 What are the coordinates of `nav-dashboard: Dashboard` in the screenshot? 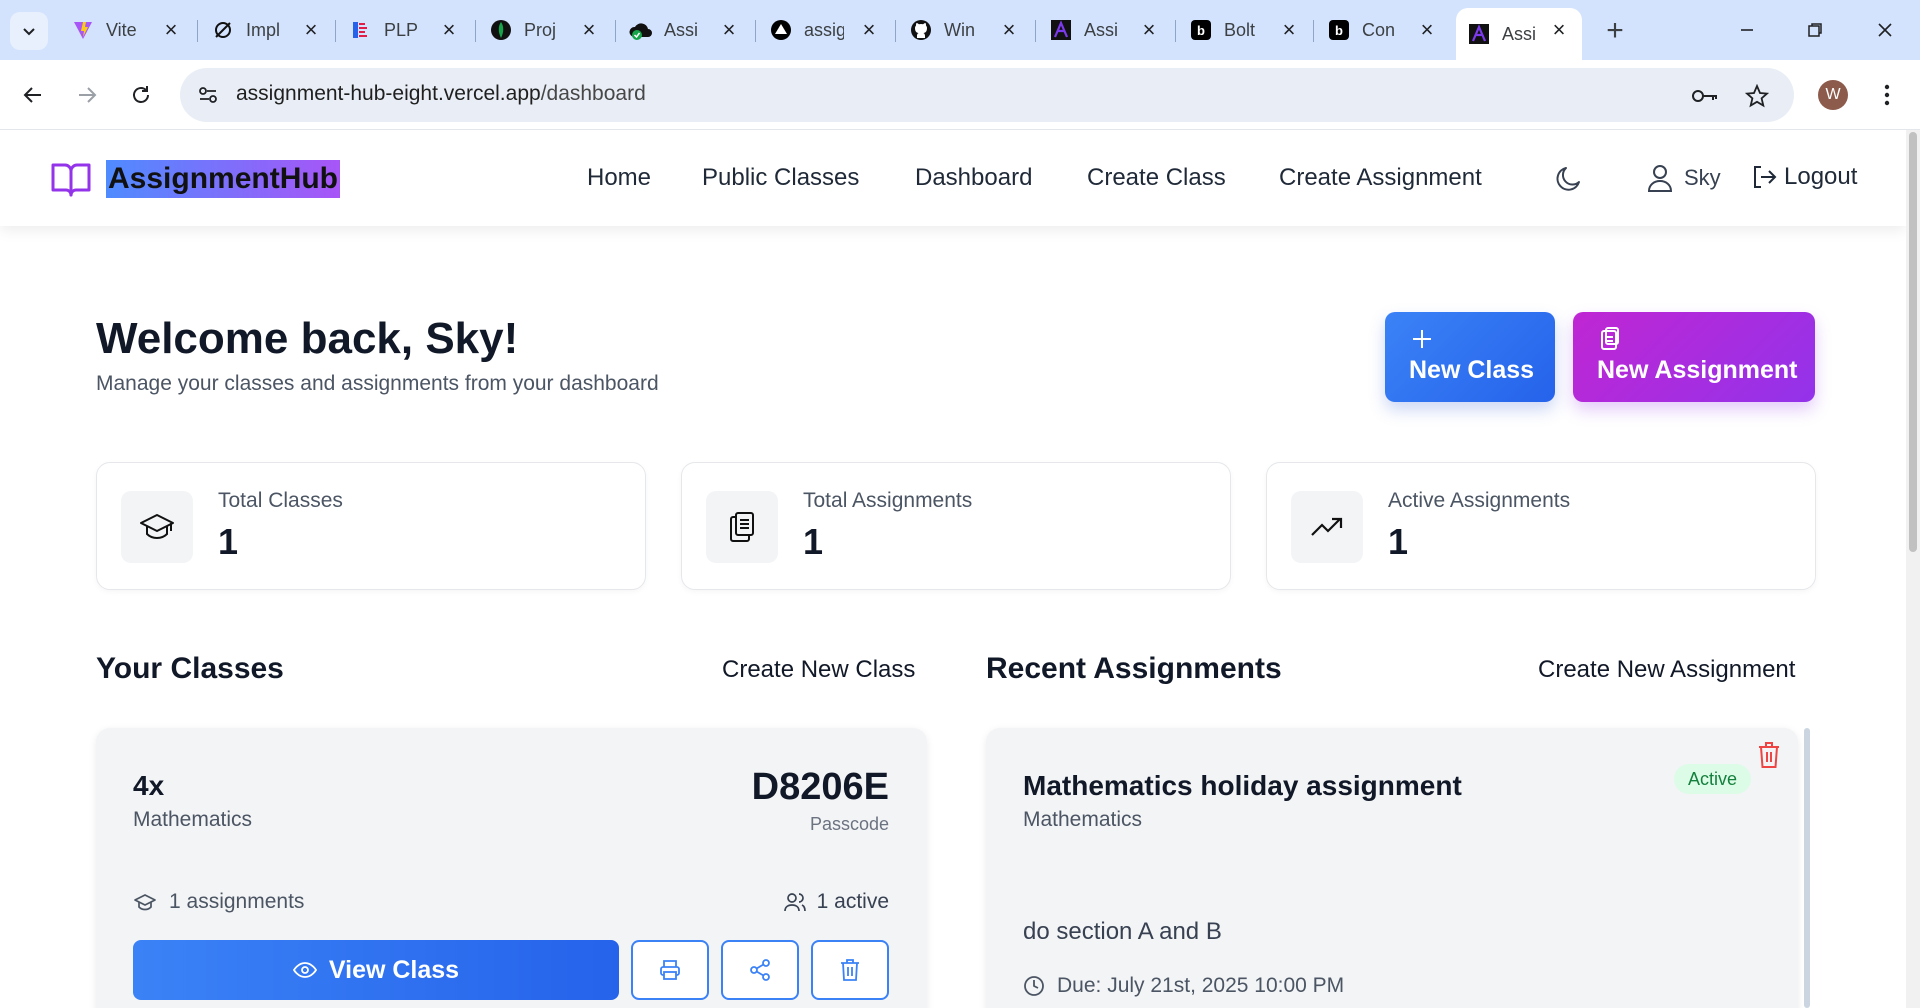 It's located at (973, 178).